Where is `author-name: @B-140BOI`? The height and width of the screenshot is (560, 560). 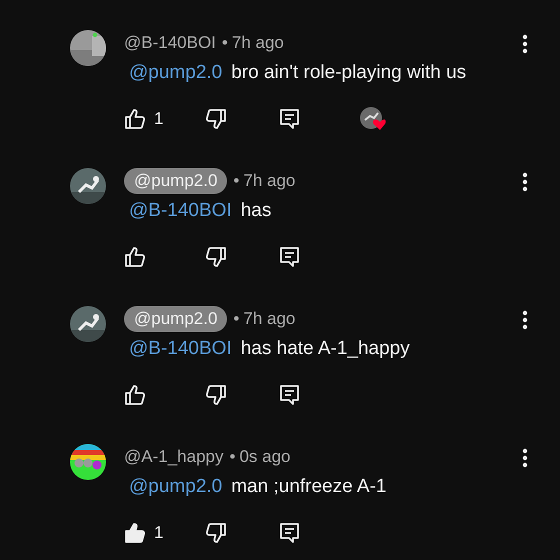 author-name: @B-140BOI is located at coordinates (170, 43).